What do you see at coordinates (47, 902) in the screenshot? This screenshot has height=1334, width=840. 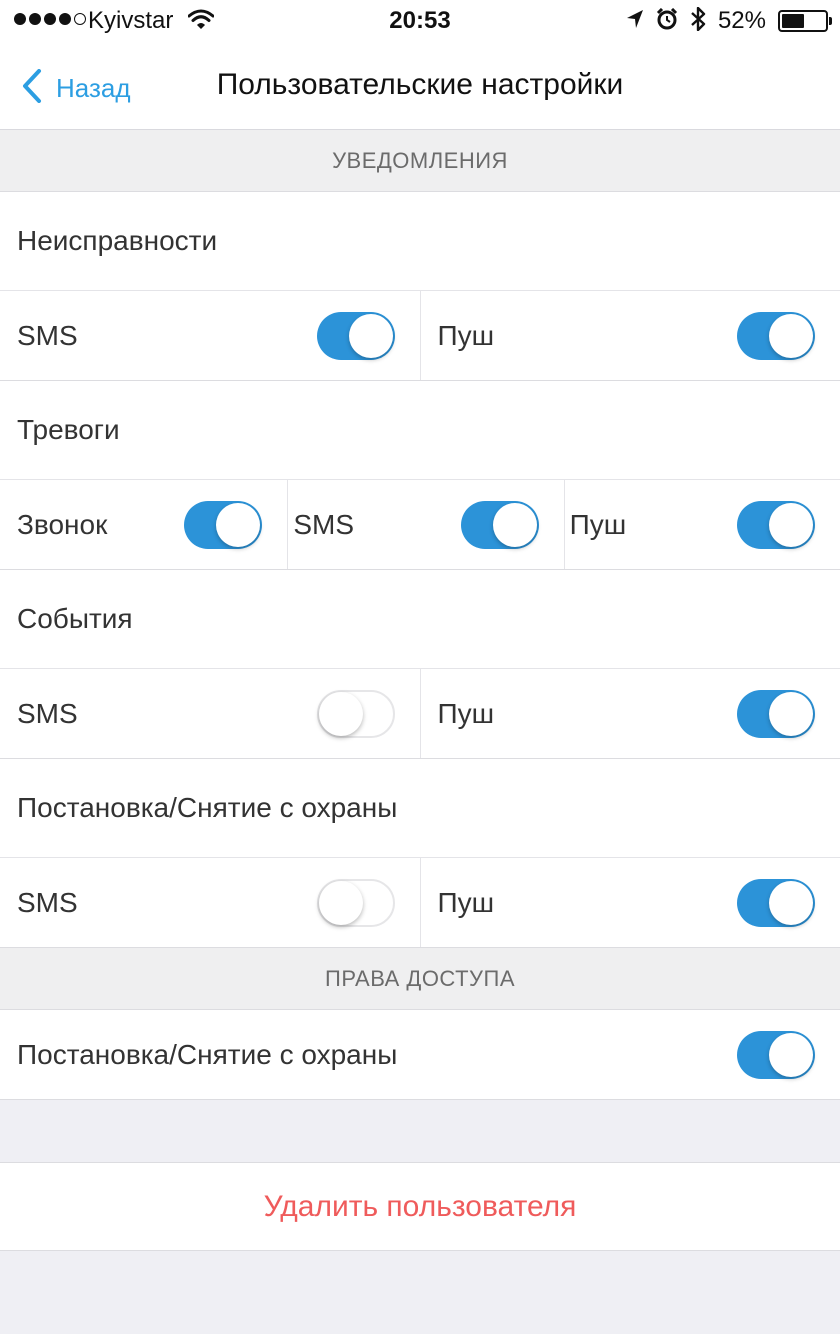 I see `arming-sms-label: SMS` at bounding box center [47, 902].